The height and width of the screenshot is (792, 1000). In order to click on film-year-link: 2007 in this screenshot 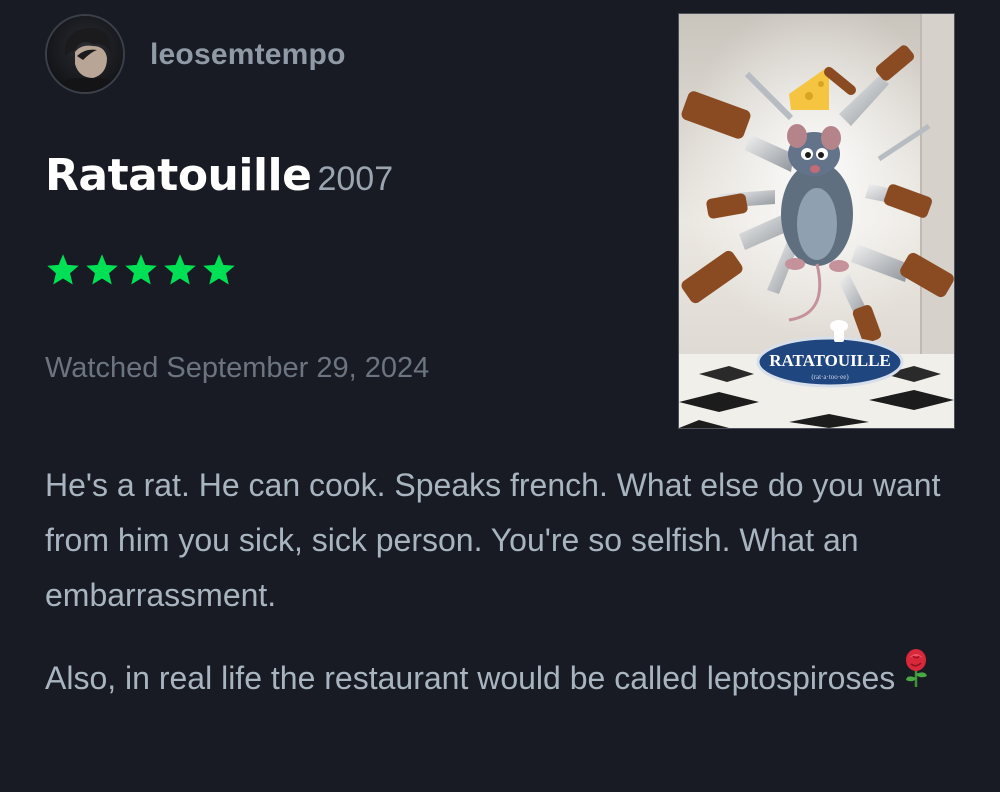, I will do `click(355, 179)`.